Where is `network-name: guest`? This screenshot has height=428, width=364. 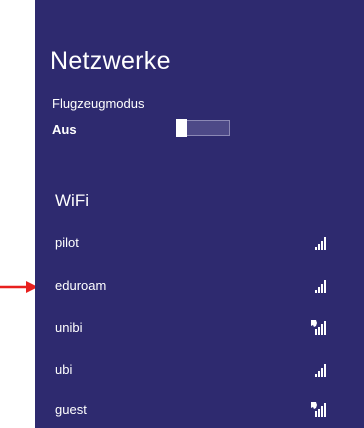 network-name: guest is located at coordinates (71, 409).